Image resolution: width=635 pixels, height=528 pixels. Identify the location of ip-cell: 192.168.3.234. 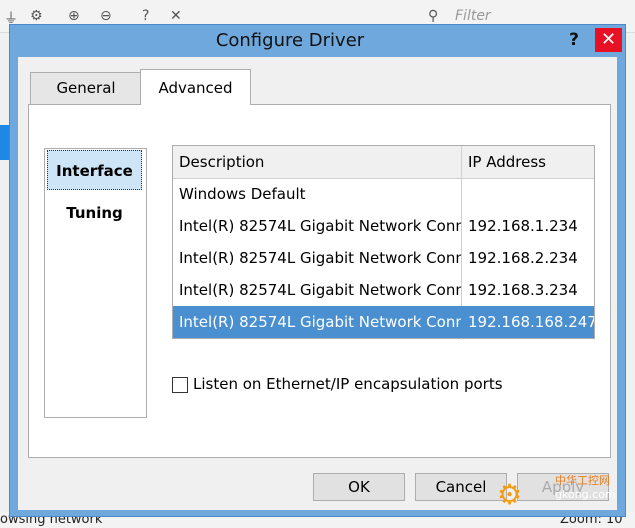
(523, 290).